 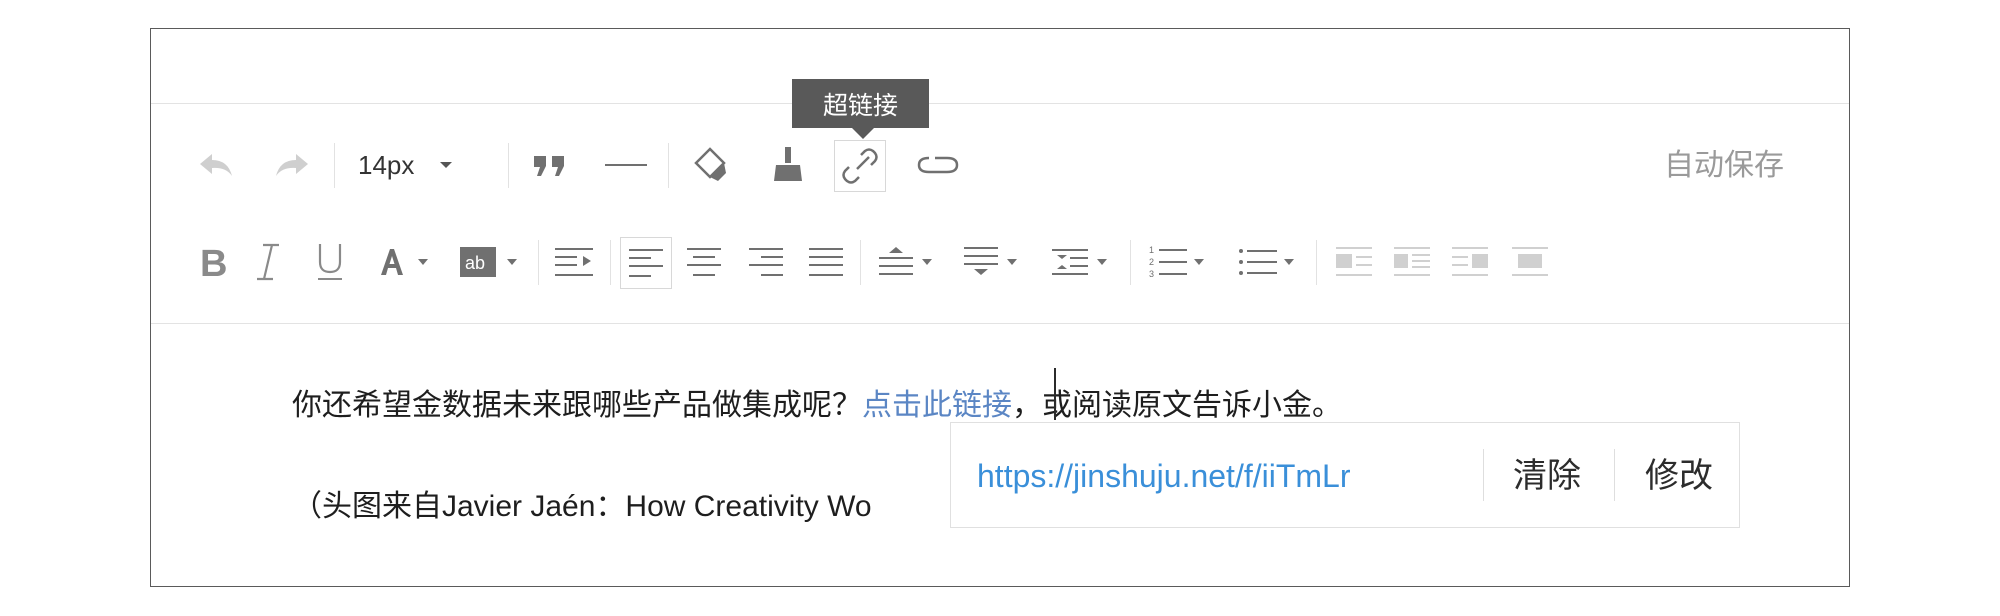 I want to click on underline-button, so click(x=330, y=262).